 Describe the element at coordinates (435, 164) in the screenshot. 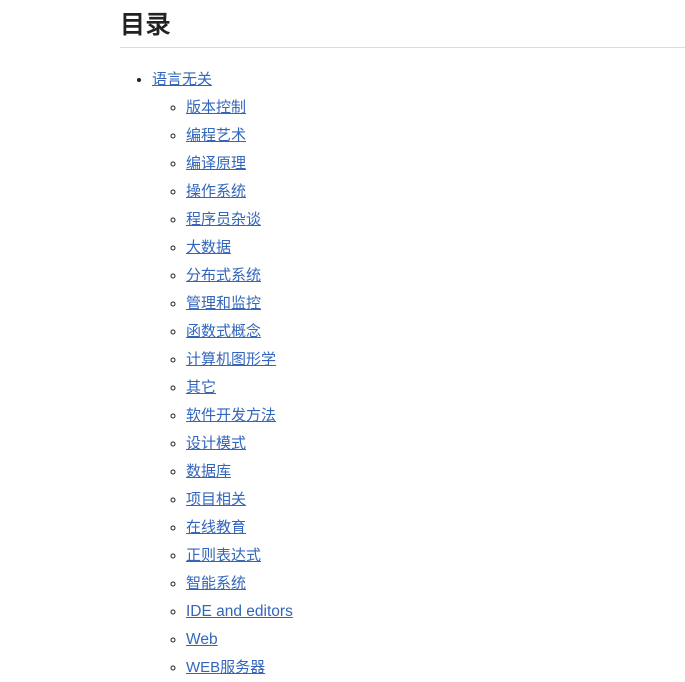

I see `toc-item: 编译原理` at that location.